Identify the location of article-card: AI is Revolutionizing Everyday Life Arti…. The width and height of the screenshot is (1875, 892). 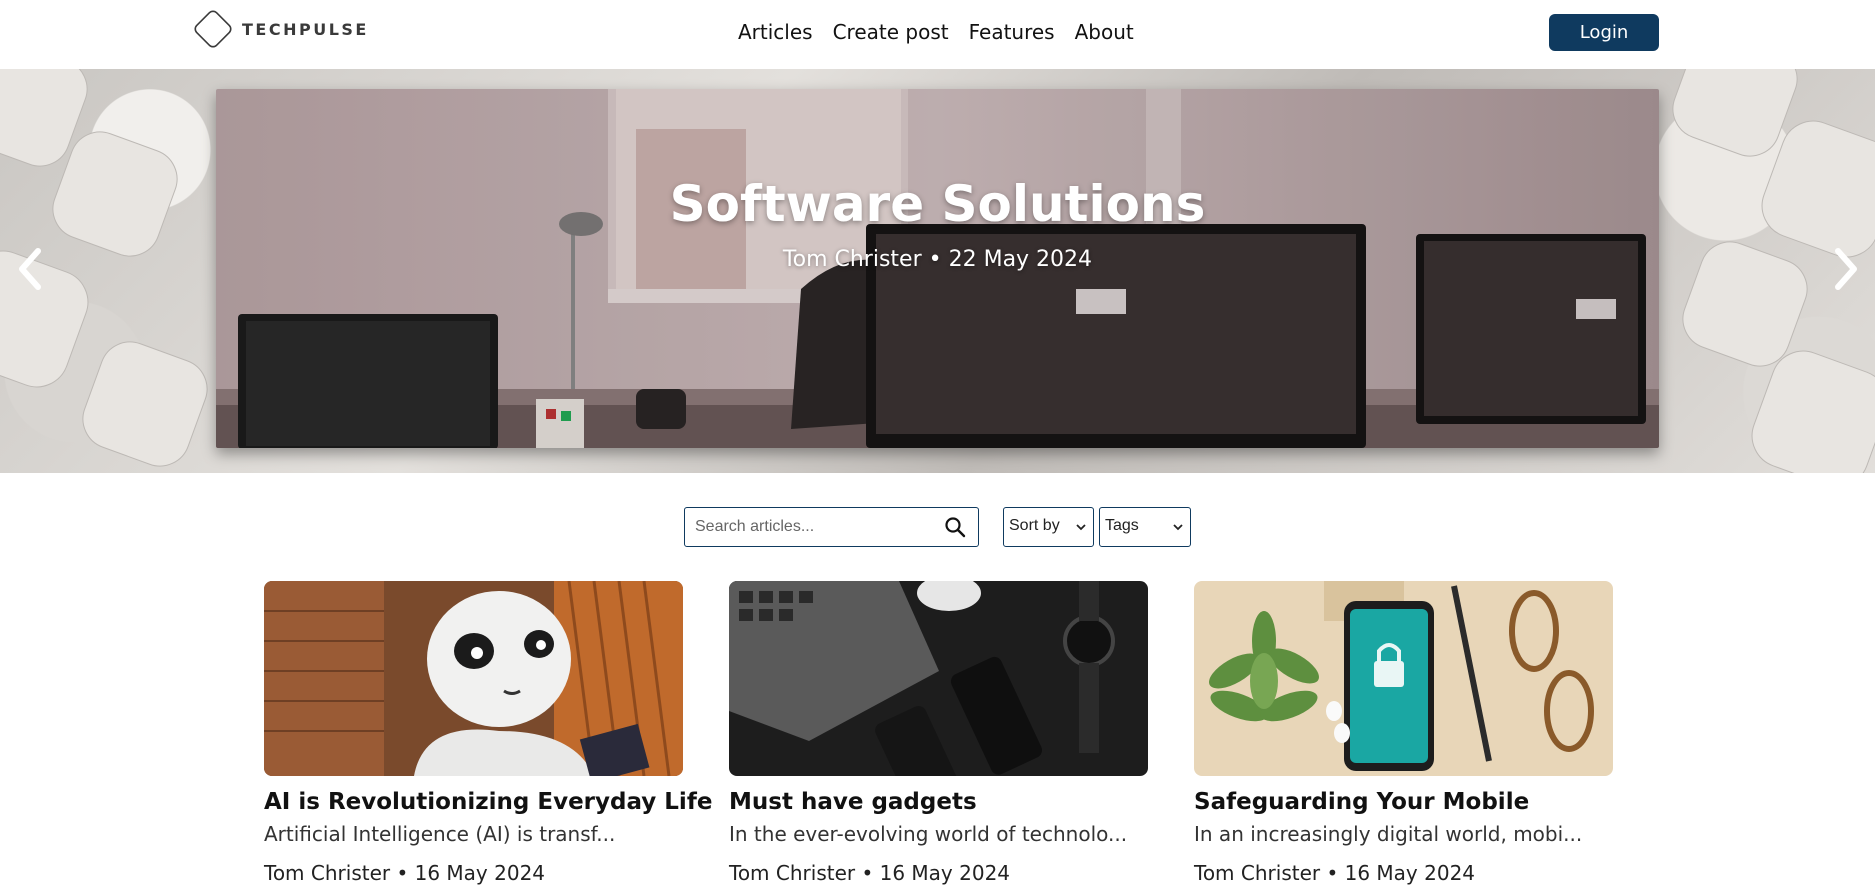
(488, 733).